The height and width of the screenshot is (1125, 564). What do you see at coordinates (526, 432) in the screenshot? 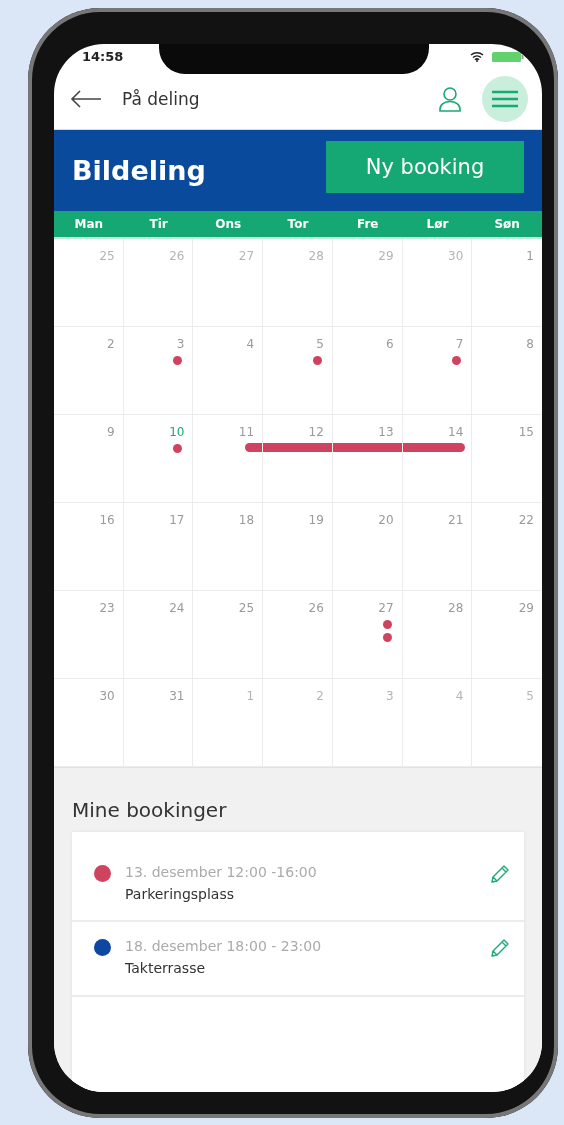
I see `day-number: 15` at bounding box center [526, 432].